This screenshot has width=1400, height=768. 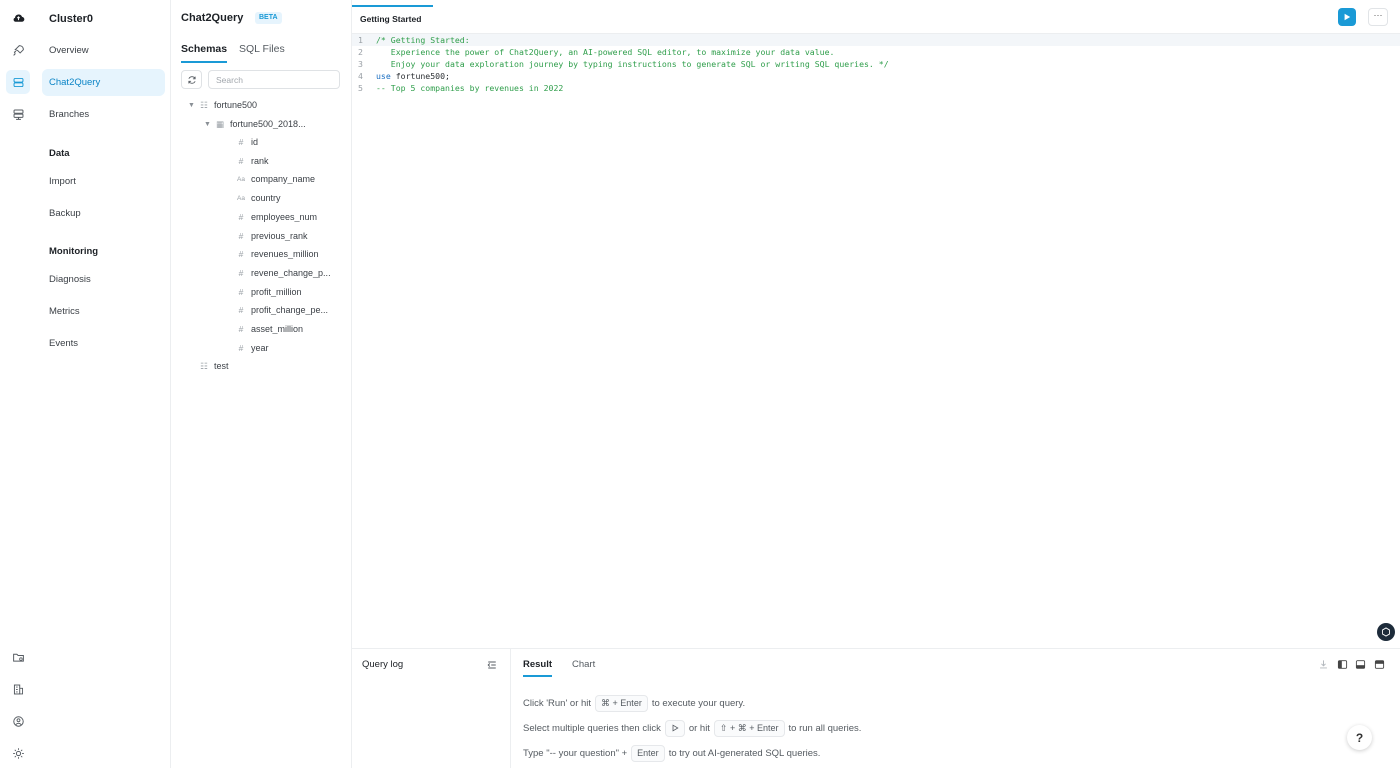 What do you see at coordinates (103, 50) in the screenshot?
I see `nav-item-overview: Overview` at bounding box center [103, 50].